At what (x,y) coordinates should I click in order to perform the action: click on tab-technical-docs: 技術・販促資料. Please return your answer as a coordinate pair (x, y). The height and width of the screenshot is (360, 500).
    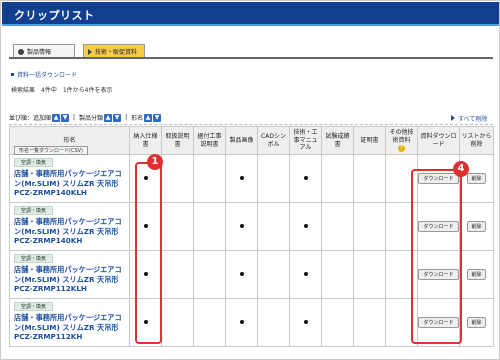
    Looking at the image, I should click on (114, 51).